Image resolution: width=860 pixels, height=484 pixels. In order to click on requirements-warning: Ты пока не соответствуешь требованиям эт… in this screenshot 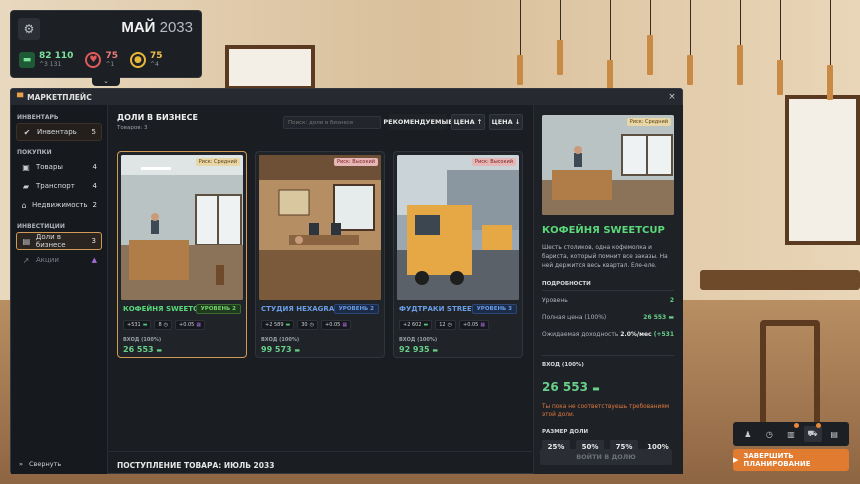, I will do `click(606, 411)`.